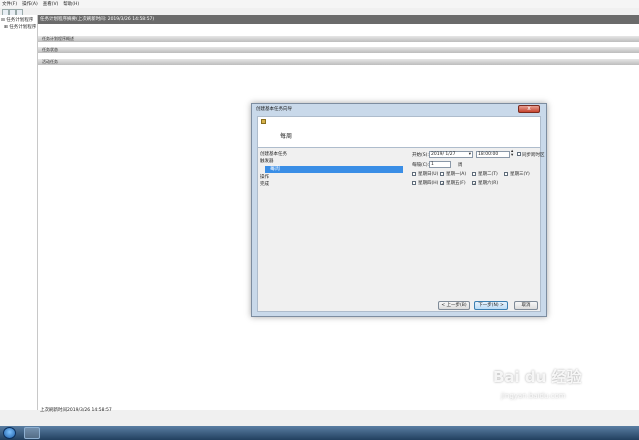 The height and width of the screenshot is (440, 639). I want to click on start-time-value: 18:00:00, so click(488, 154).